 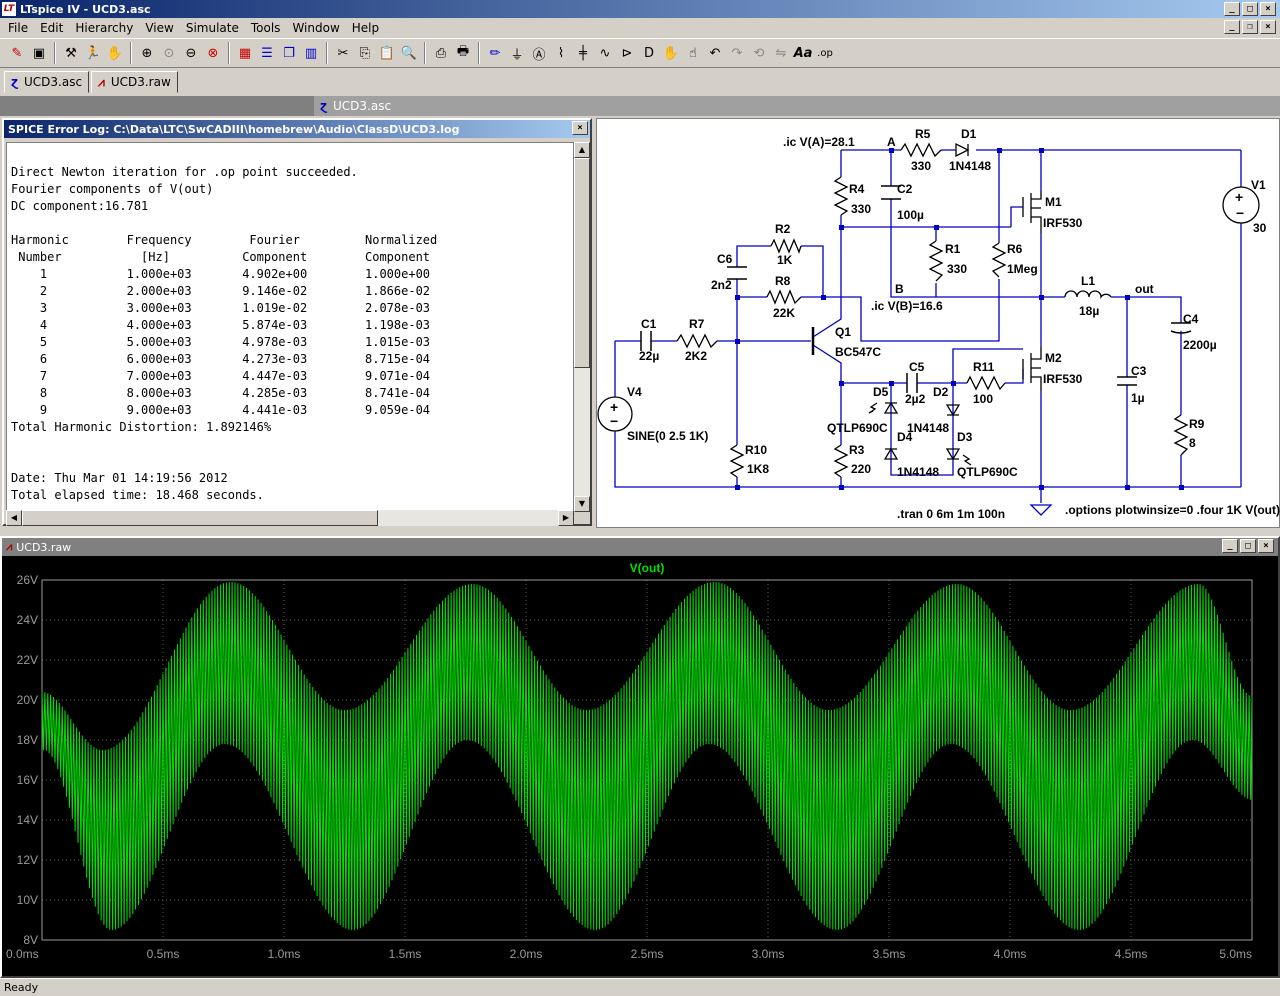 What do you see at coordinates (365, 28) in the screenshot?
I see `menu-help: Help` at bounding box center [365, 28].